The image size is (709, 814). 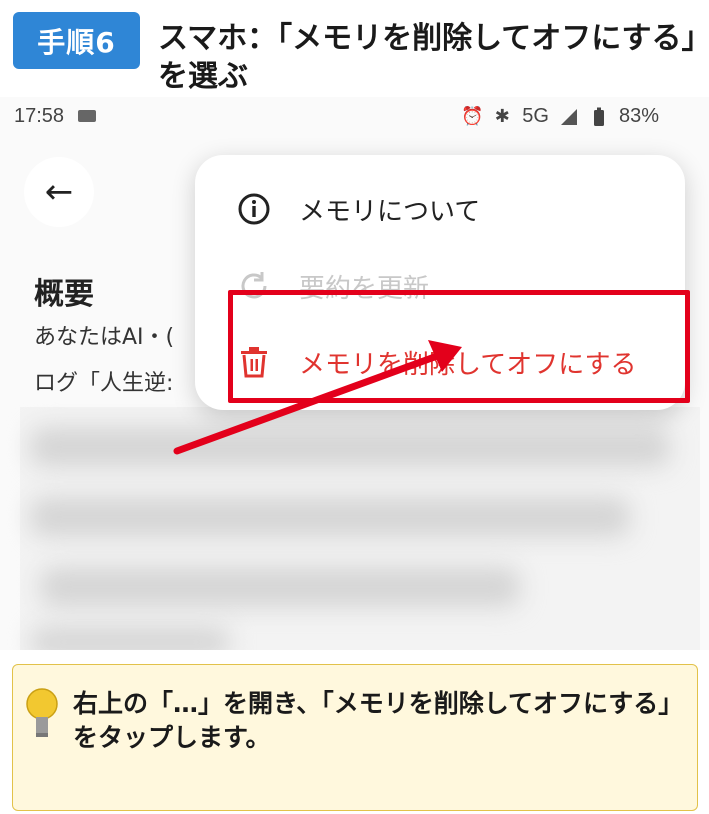 What do you see at coordinates (42, 713) in the screenshot?
I see `lightbulb-icon` at bounding box center [42, 713].